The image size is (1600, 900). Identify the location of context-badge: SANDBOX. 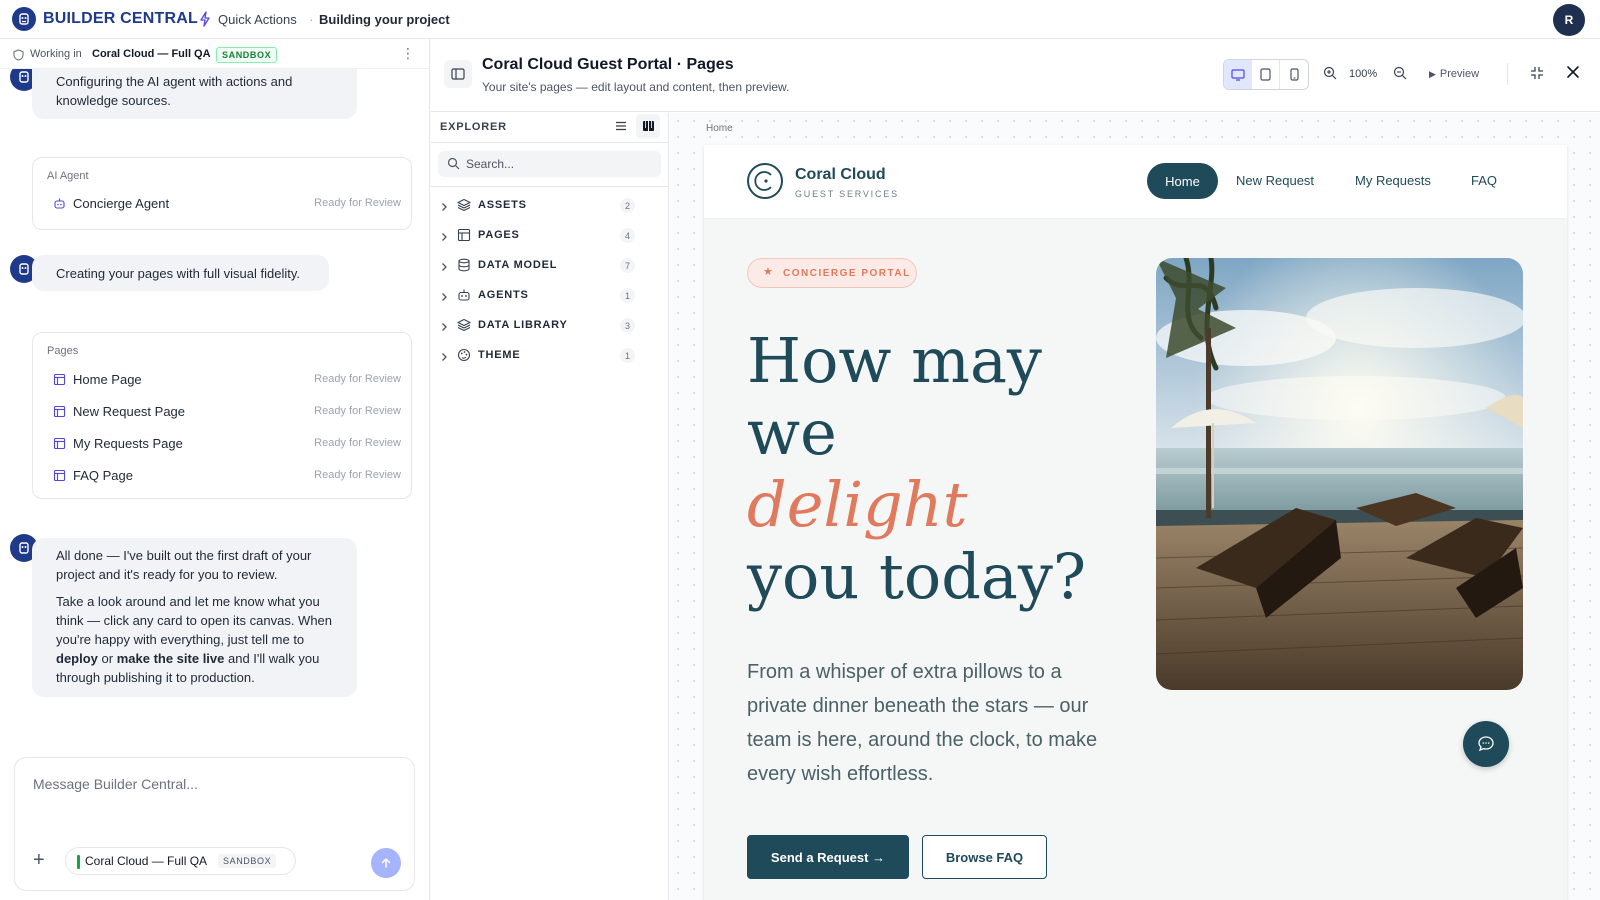
(247, 861).